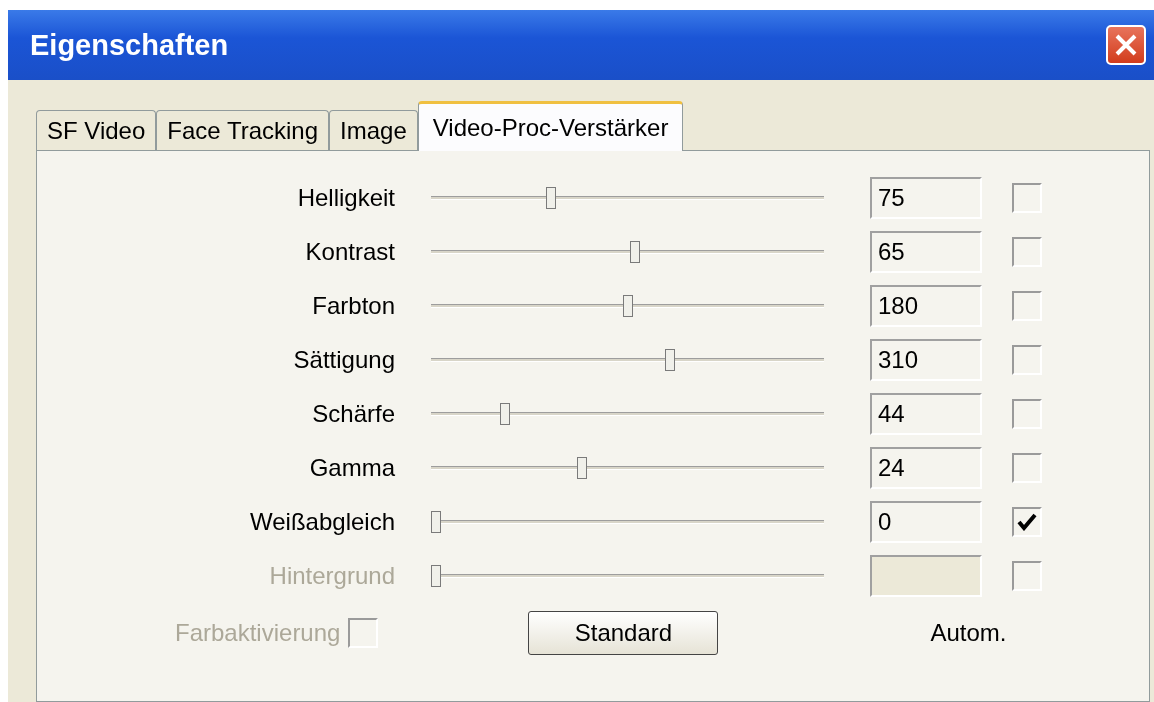 Image resolution: width=1154 pixels, height=702 pixels. What do you see at coordinates (550, 126) in the screenshot?
I see `tab: Video-Proc-Verstärker` at bounding box center [550, 126].